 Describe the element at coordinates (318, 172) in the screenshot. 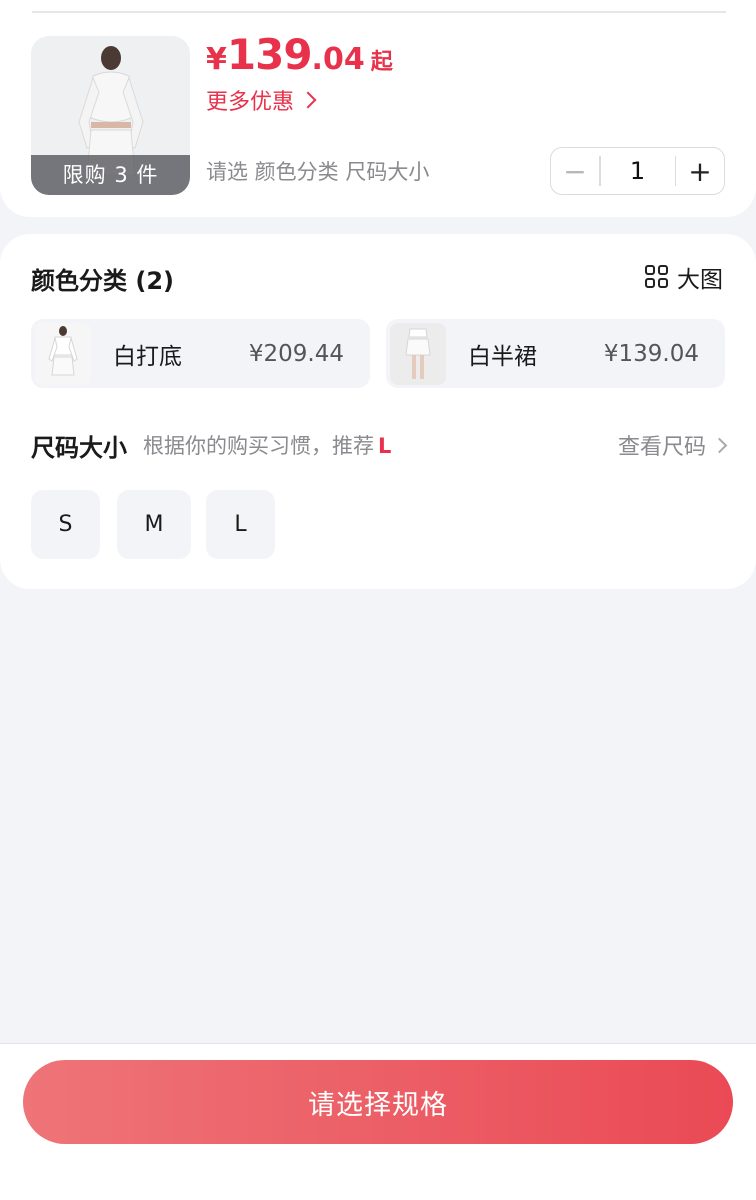

I see `selection-hint: 请选 颜色分类 尺码大小` at that location.